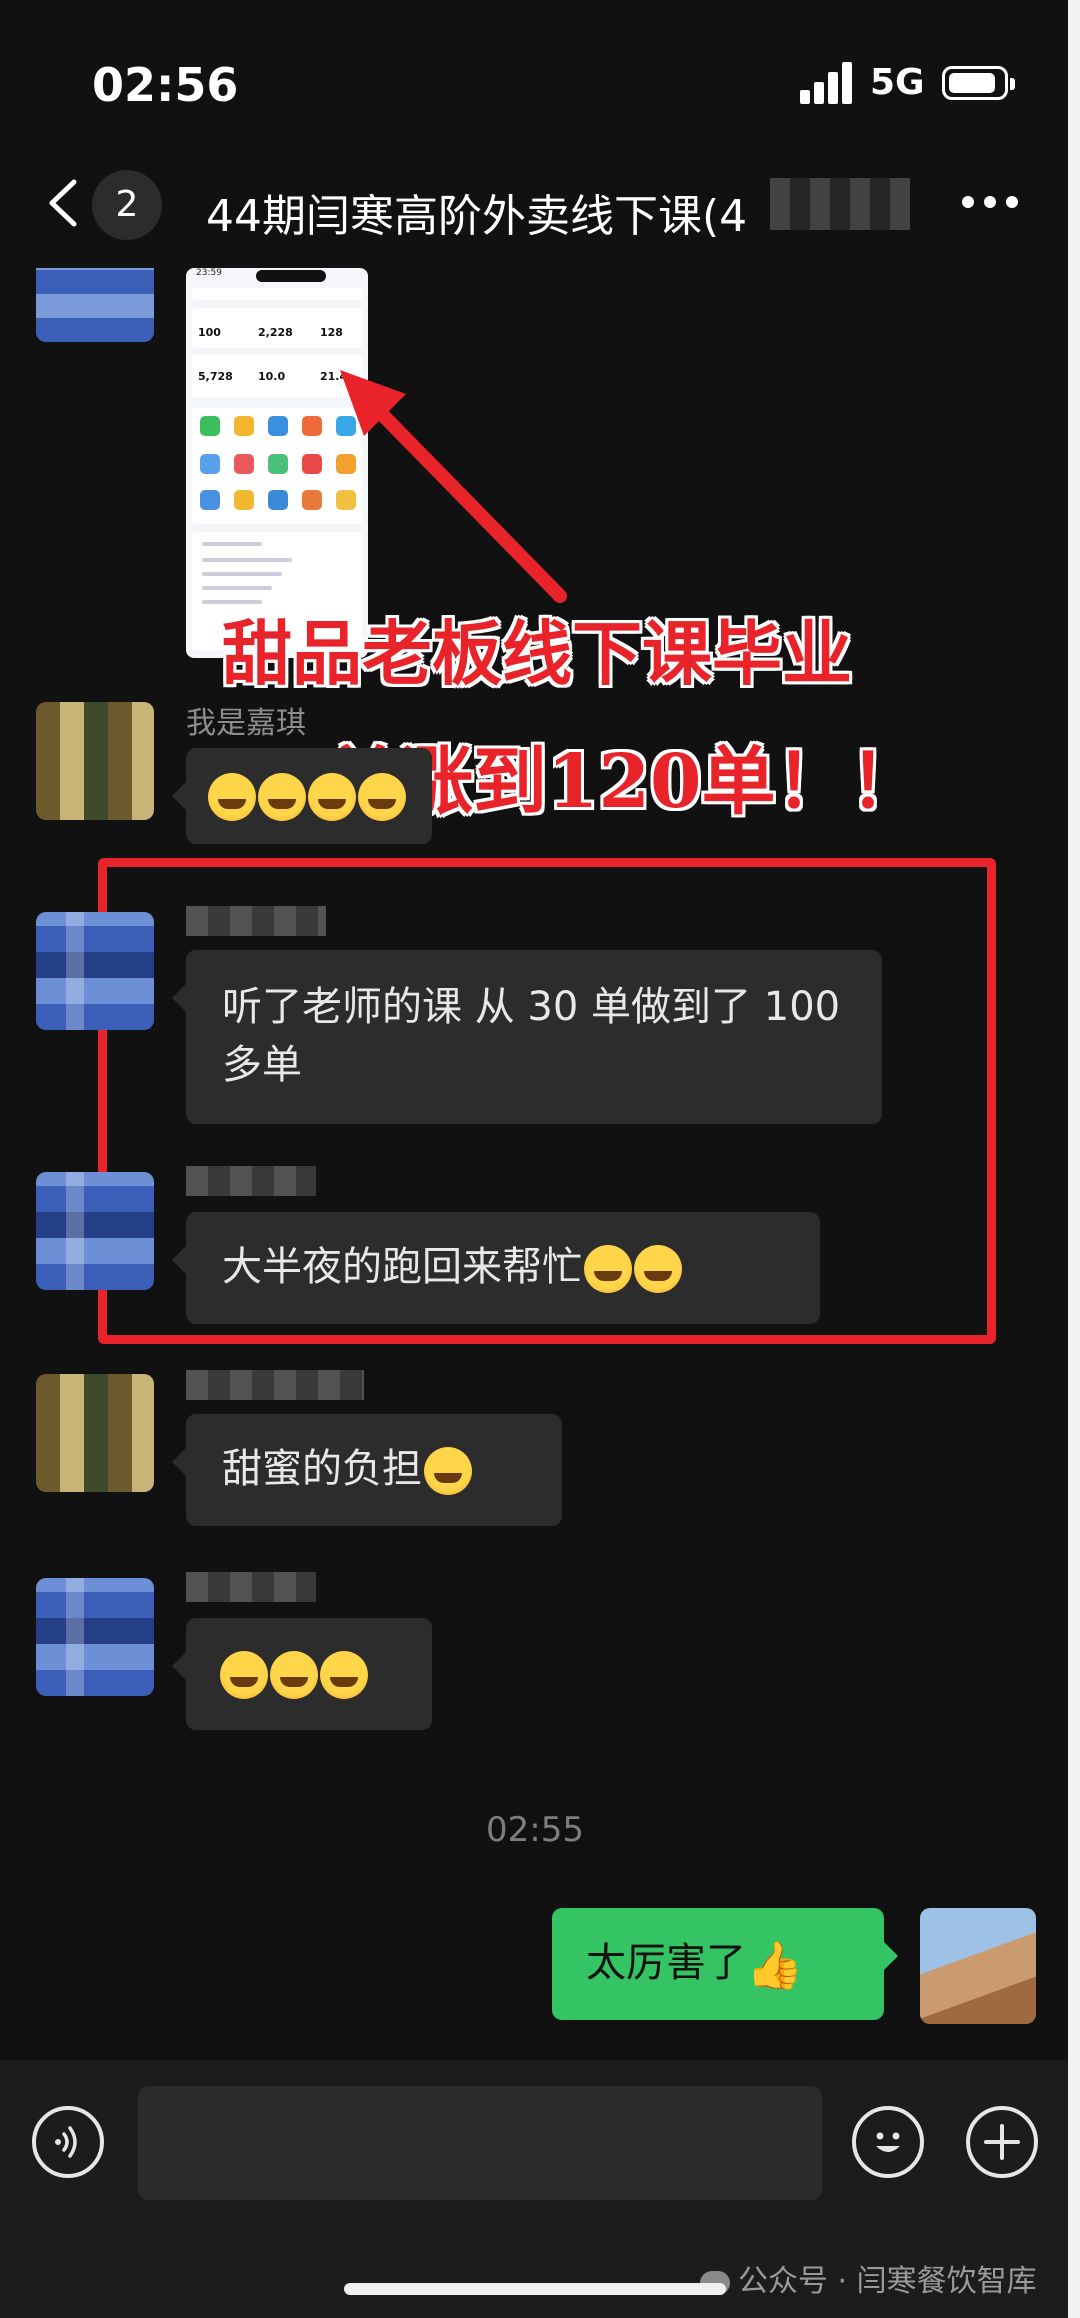  Describe the element at coordinates (827, 83) in the screenshot. I see `signal-icon` at that location.